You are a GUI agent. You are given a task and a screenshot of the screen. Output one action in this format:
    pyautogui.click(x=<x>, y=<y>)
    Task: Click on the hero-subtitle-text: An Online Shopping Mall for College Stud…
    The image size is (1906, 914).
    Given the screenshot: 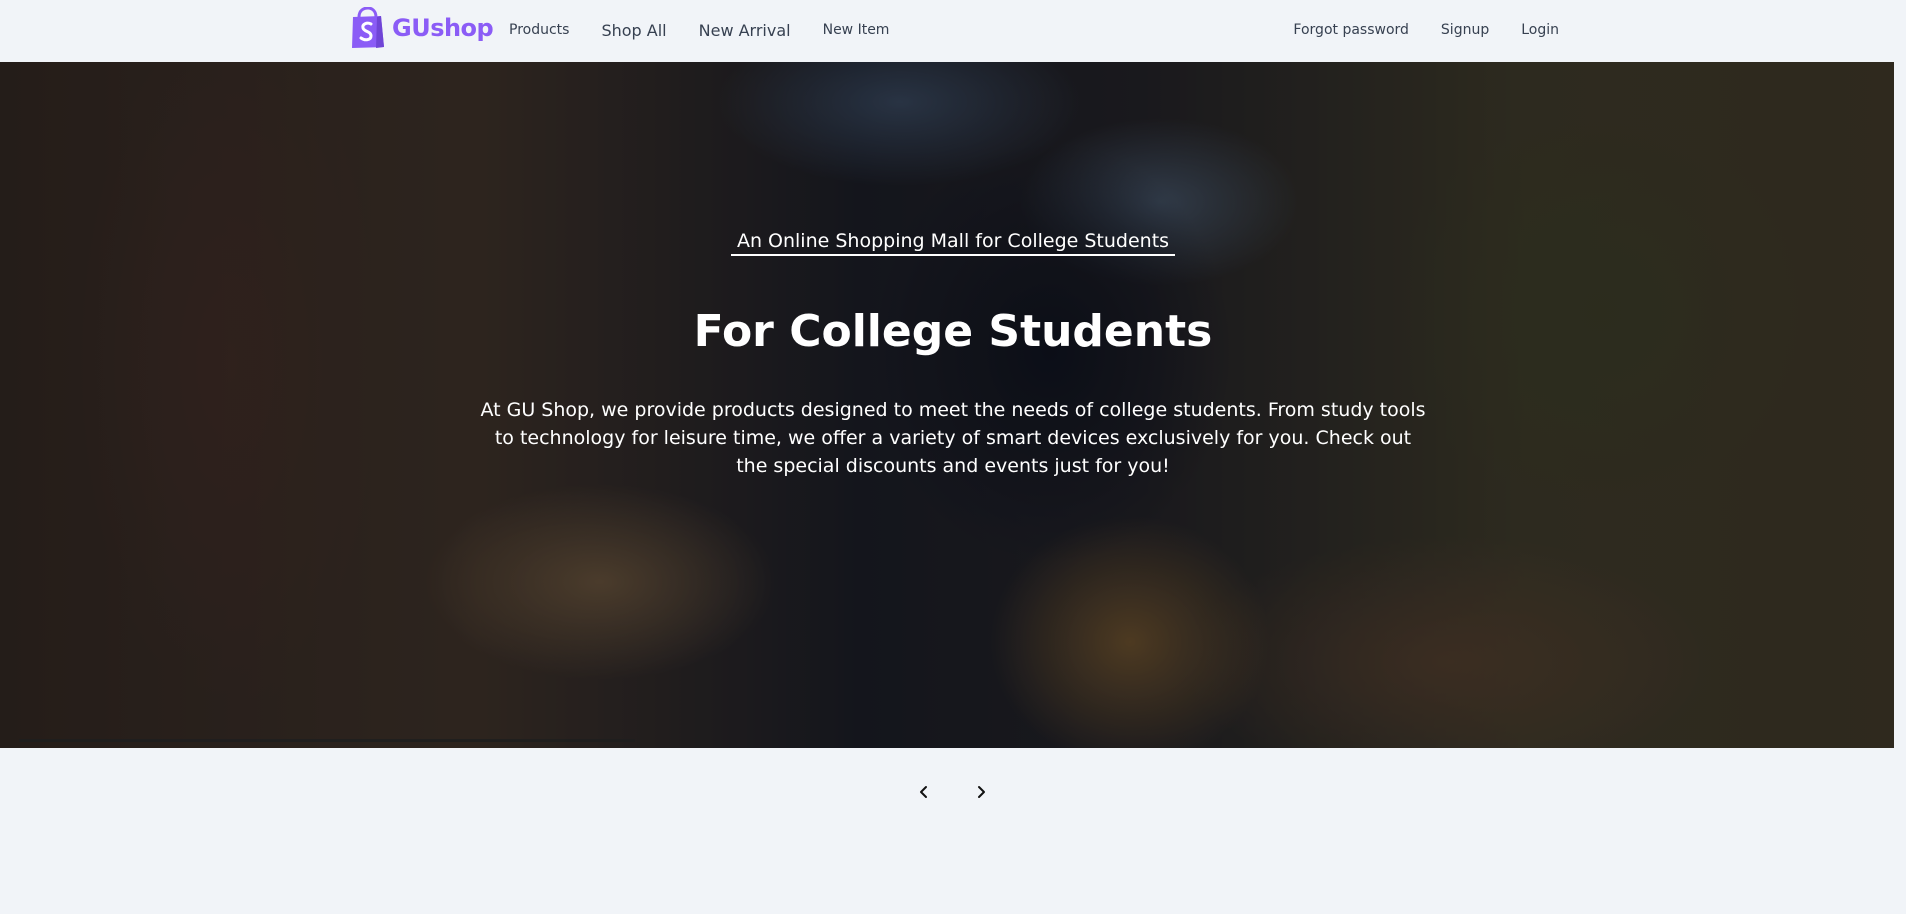 What is the action you would take?
    pyautogui.click(x=953, y=243)
    